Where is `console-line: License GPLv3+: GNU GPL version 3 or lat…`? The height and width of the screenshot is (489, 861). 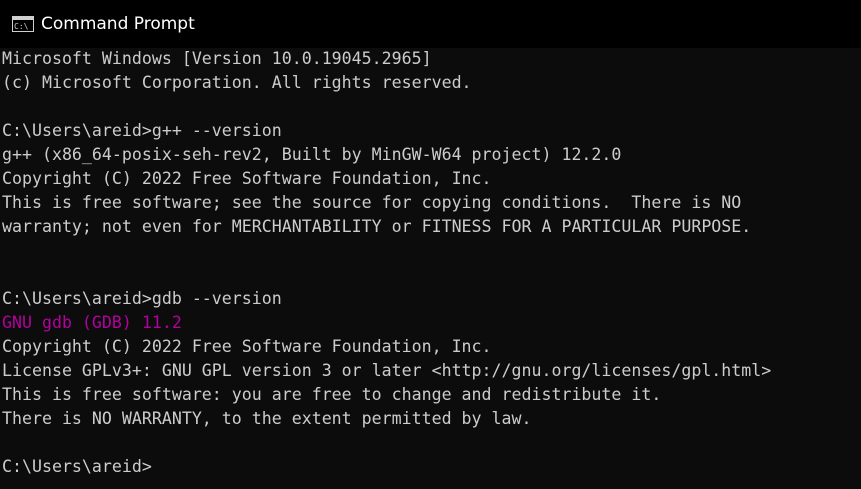 console-line: License GPLv3+: GNU GPL version 3 or lat… is located at coordinates (387, 370).